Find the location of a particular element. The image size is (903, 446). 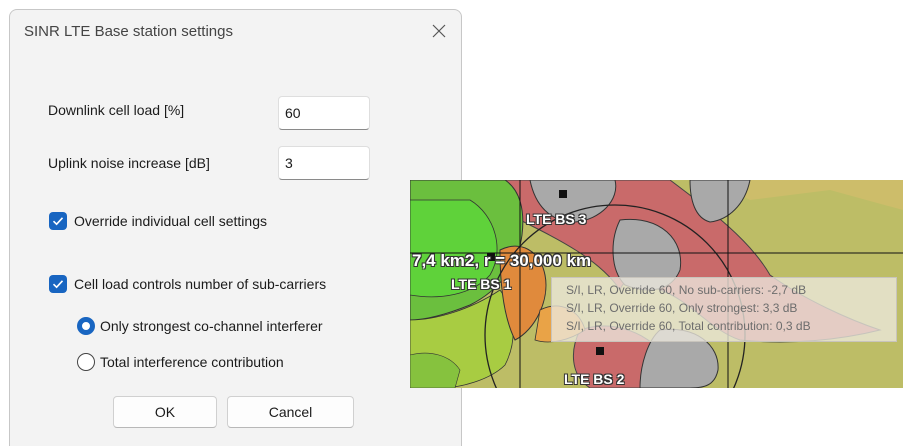

uplink-noise-input is located at coordinates (324, 163).